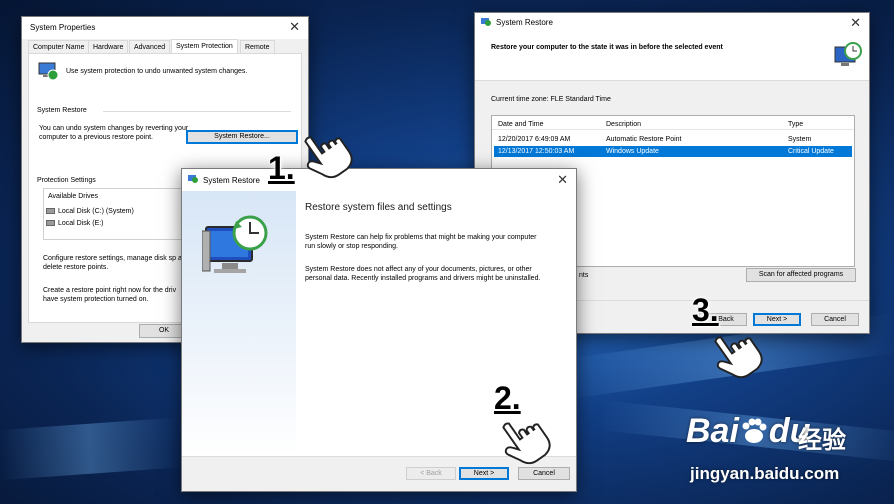 This screenshot has width=894, height=504. Describe the element at coordinates (673, 123) in the screenshot. I see `table-header: Date and Time Description Type` at that location.